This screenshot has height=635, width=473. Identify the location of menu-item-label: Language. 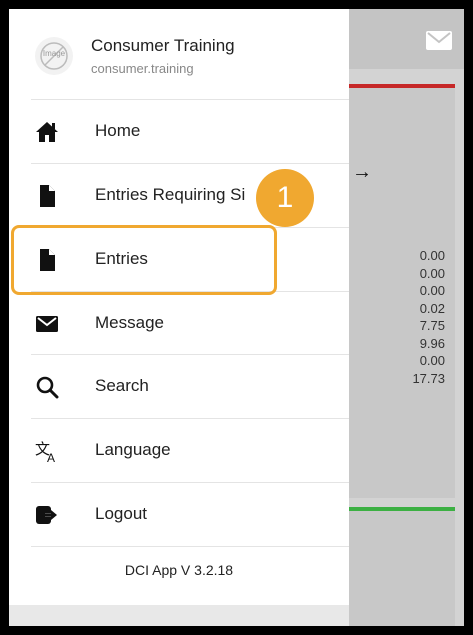
(133, 449).